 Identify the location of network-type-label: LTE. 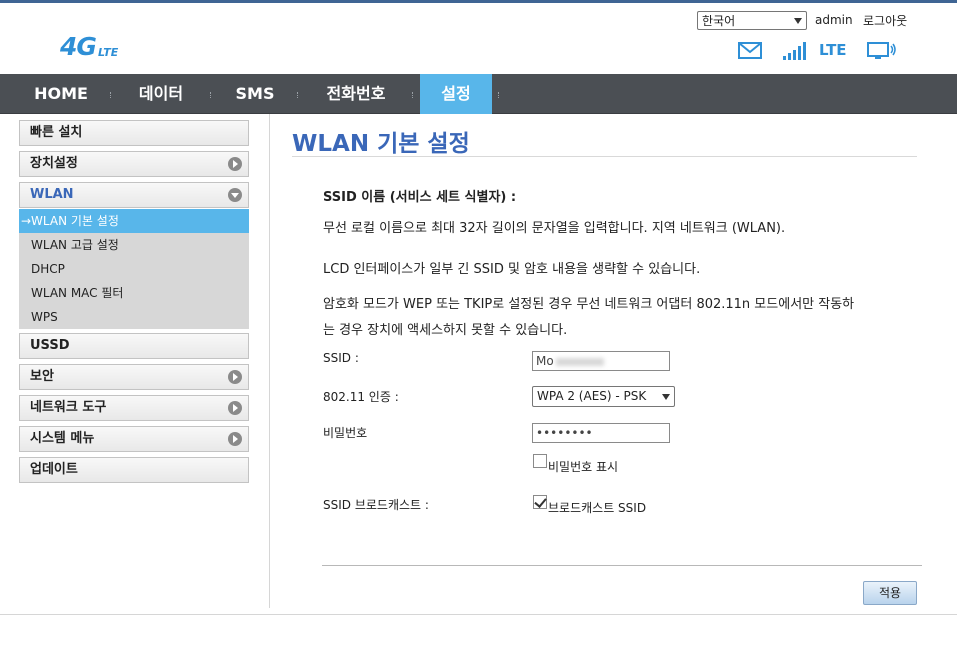
(833, 50).